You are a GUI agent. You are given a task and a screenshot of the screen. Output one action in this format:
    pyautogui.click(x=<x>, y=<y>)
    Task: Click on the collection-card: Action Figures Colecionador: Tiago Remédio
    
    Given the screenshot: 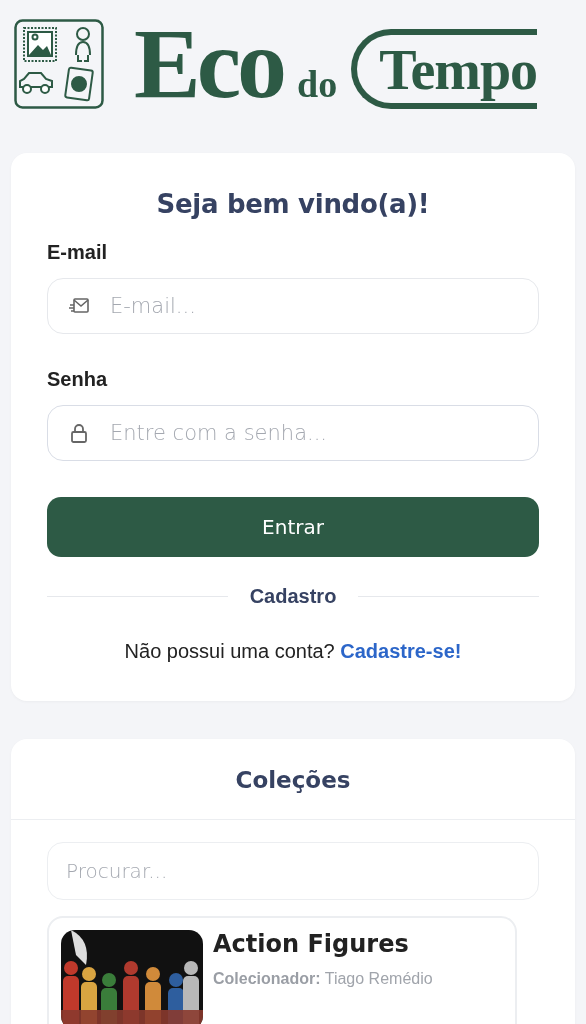 What is the action you would take?
    pyautogui.click(x=282, y=970)
    